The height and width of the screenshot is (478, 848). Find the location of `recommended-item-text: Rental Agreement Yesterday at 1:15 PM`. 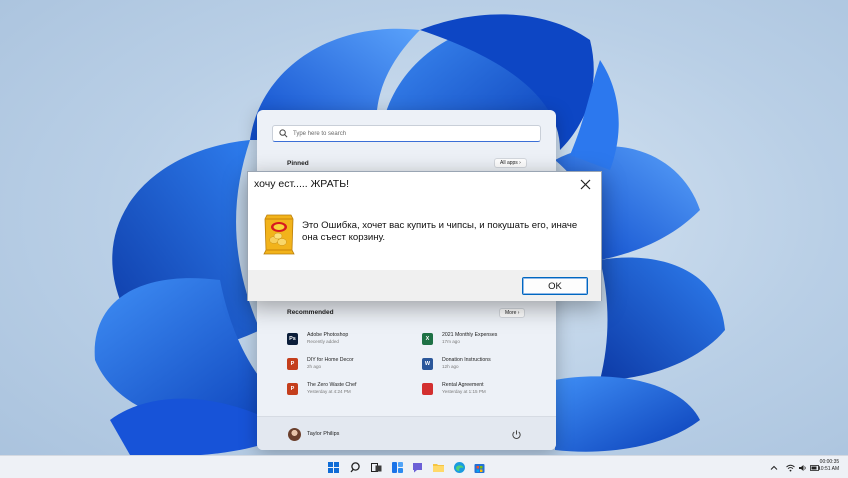

recommended-item-text: Rental Agreement Yesterday at 1:15 PM is located at coordinates (464, 388).